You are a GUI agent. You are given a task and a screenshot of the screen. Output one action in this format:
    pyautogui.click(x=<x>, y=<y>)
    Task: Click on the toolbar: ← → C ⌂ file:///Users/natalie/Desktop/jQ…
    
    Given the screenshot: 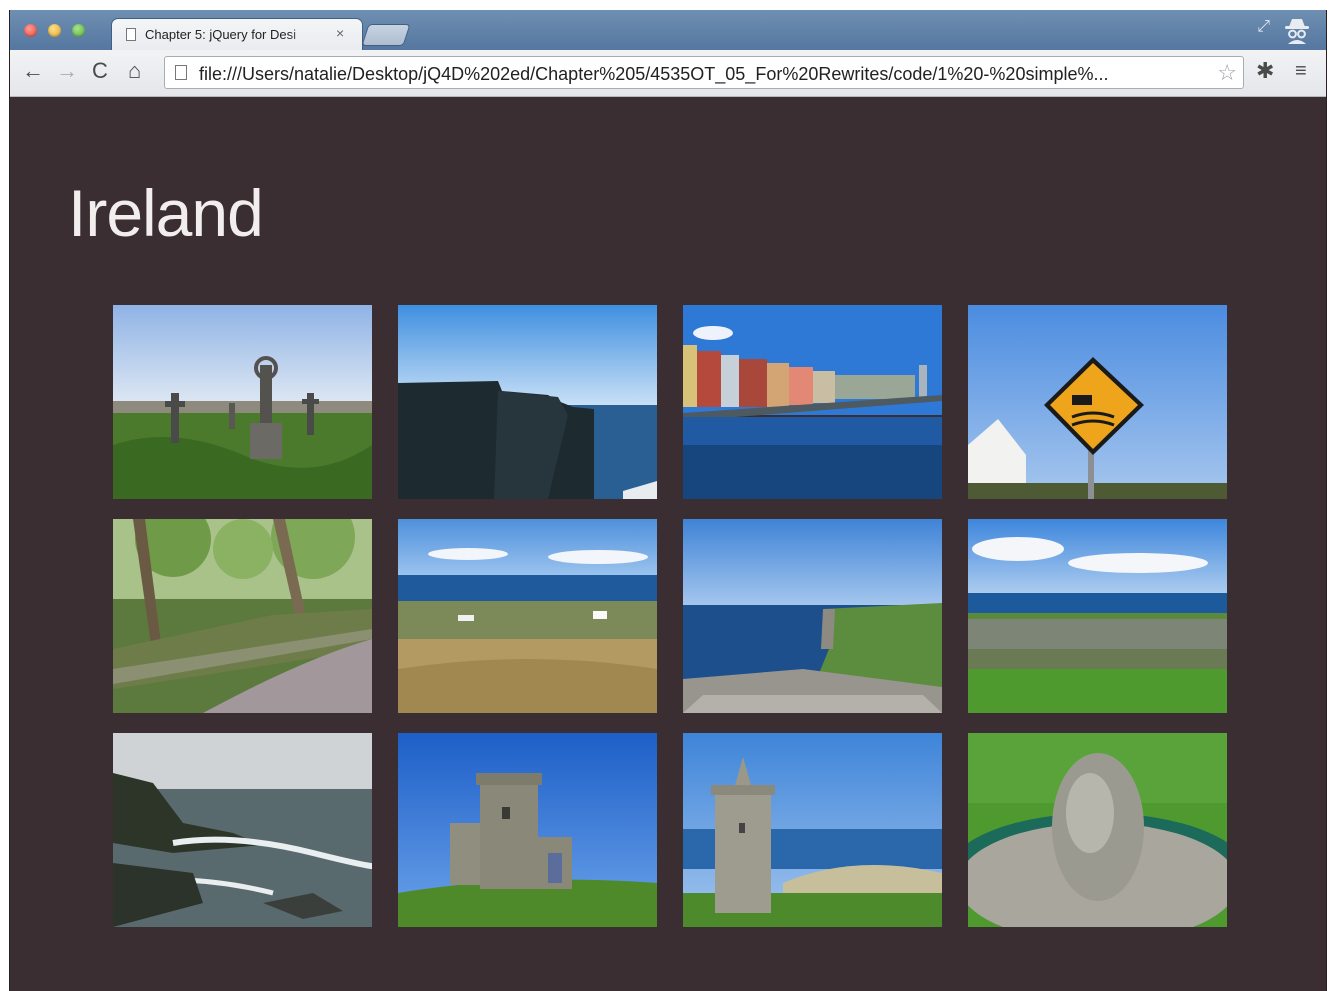 What is the action you would take?
    pyautogui.click(x=668, y=73)
    